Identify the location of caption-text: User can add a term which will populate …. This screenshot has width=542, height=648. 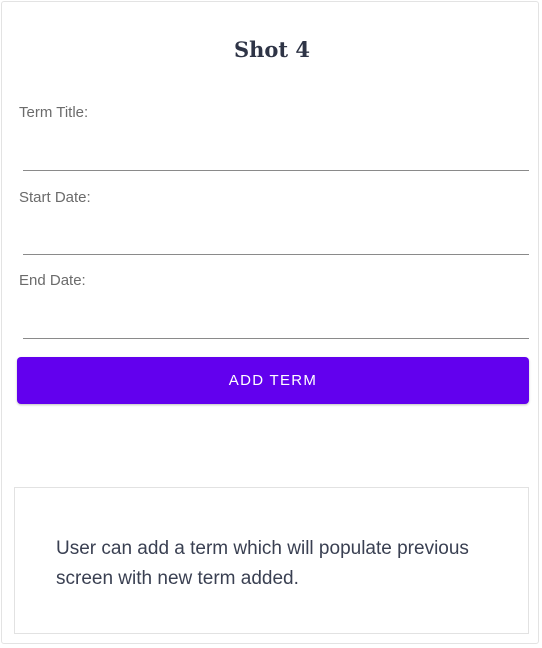
(262, 563).